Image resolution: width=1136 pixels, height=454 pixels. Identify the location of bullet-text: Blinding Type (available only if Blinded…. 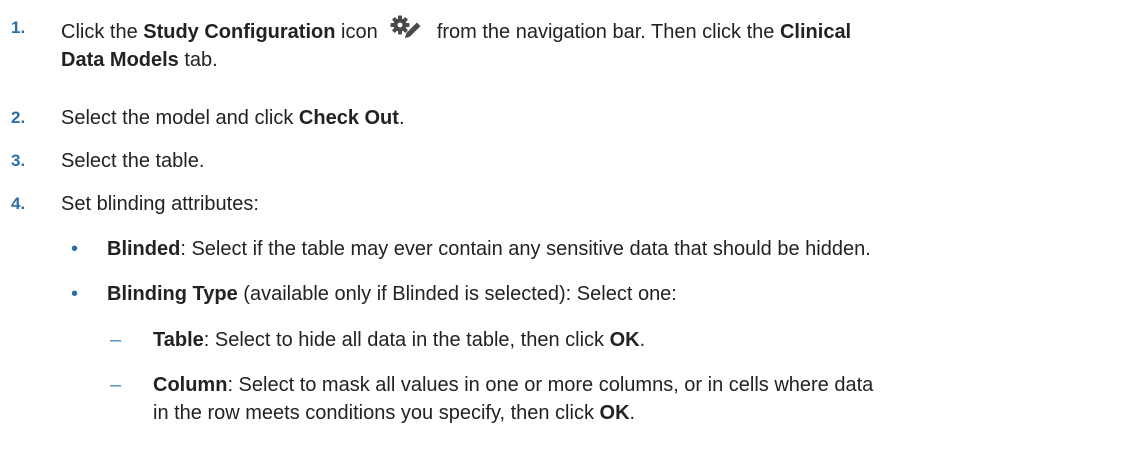
(617, 294).